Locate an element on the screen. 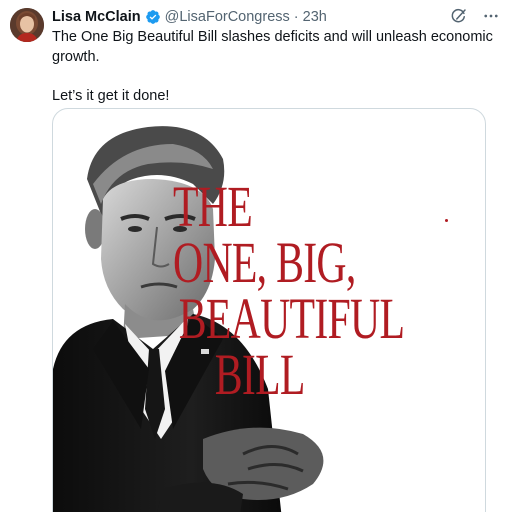 This screenshot has width=510, height=512. headline-line-1: THE is located at coordinates (213, 206).